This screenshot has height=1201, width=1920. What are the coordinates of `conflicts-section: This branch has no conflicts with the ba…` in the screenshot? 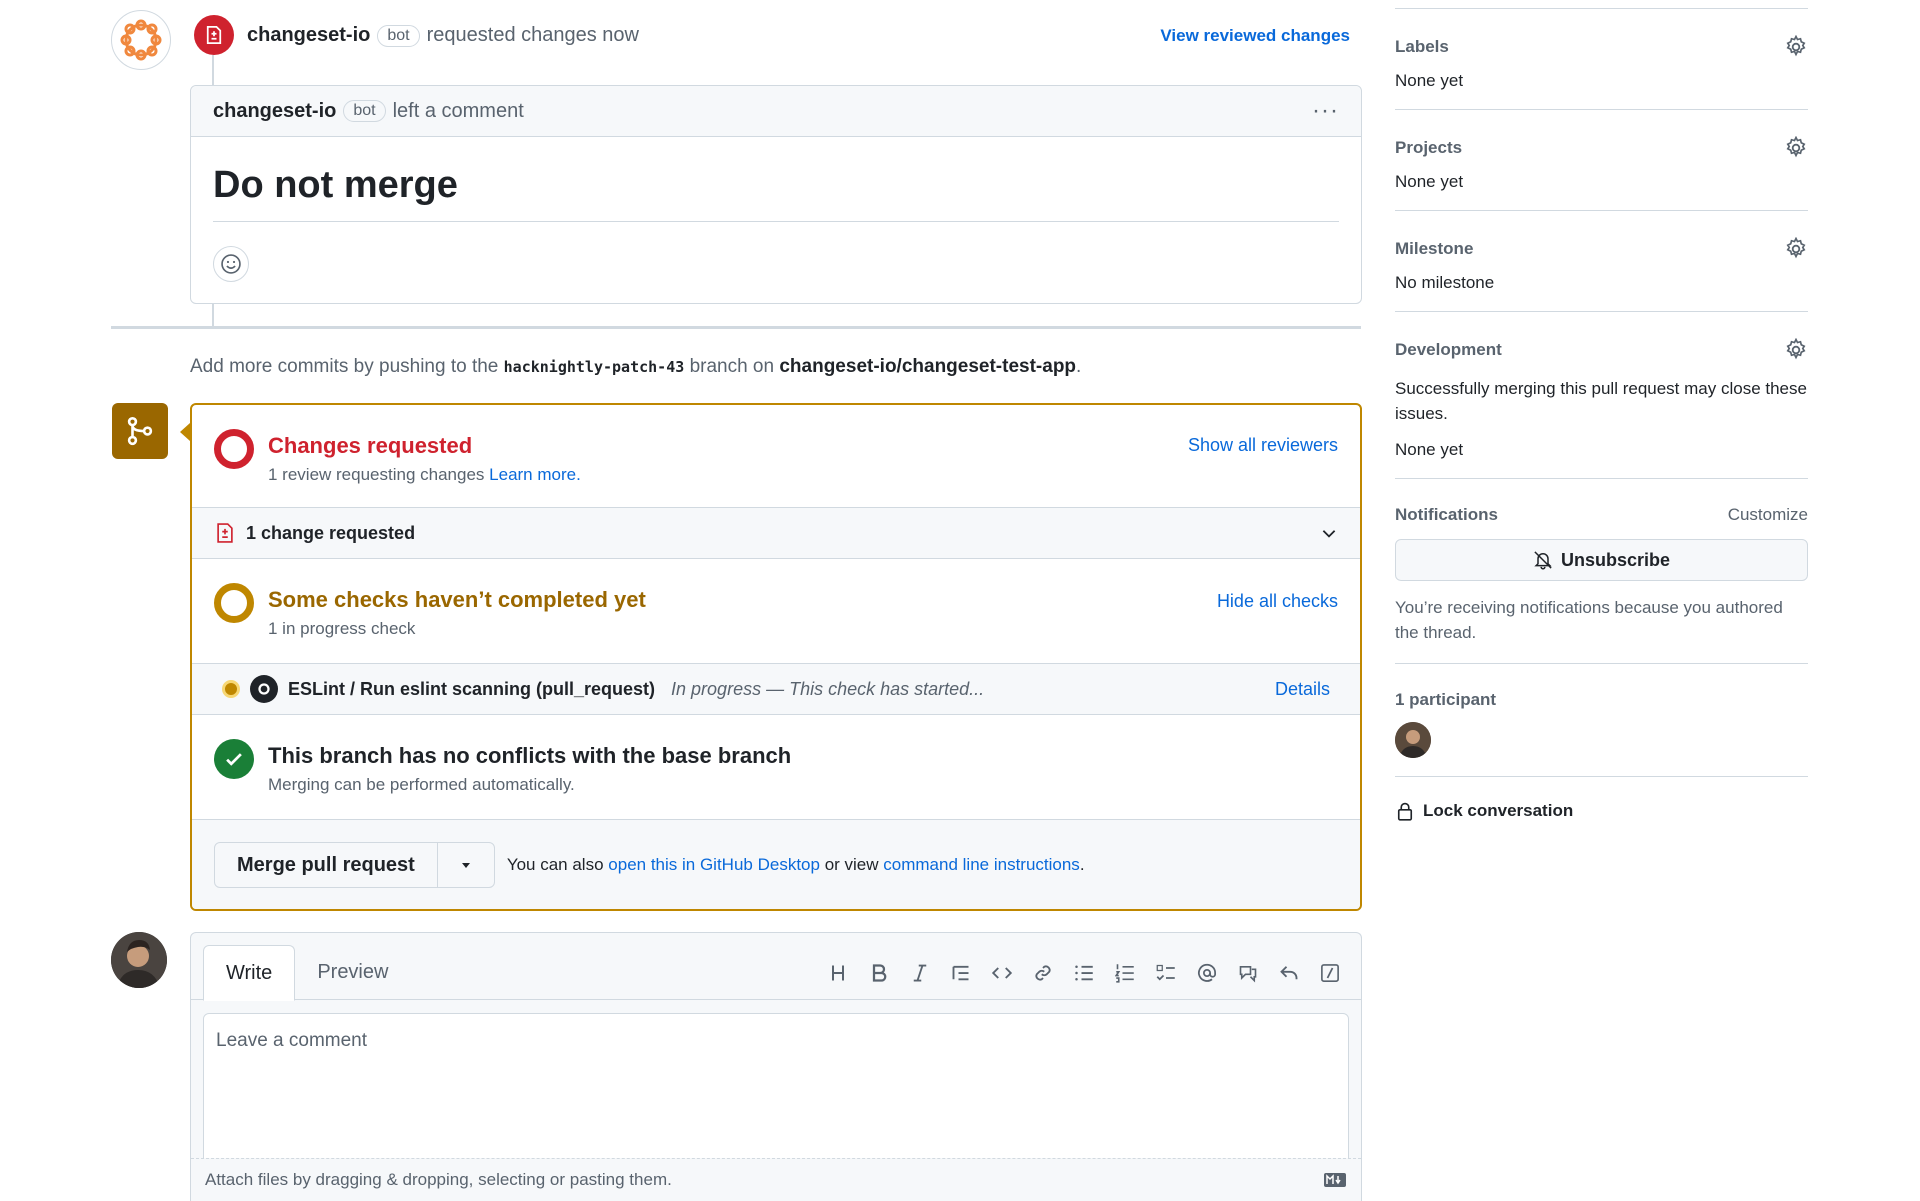 It's located at (776, 777).